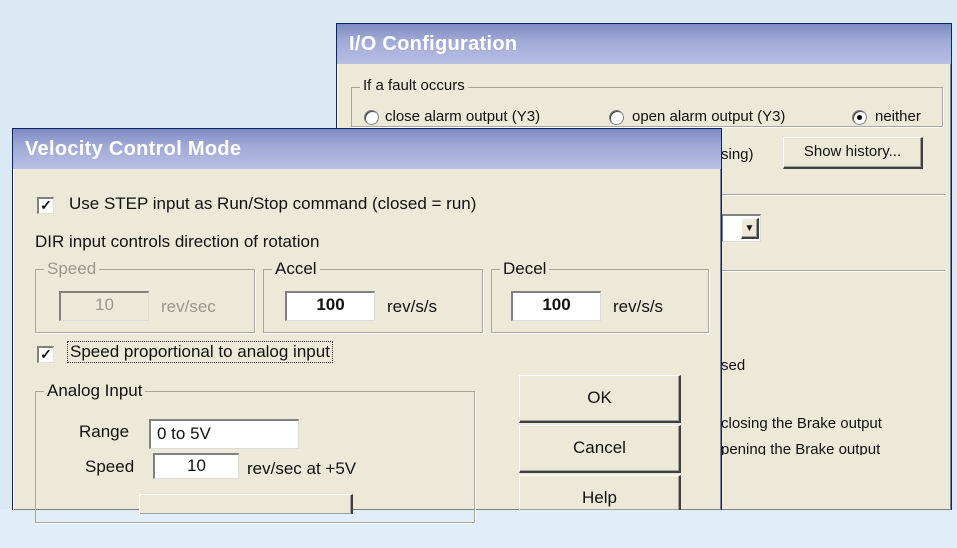 The width and height of the screenshot is (957, 548). What do you see at coordinates (110, 466) in the screenshot?
I see `analog-speed-label: Speed` at bounding box center [110, 466].